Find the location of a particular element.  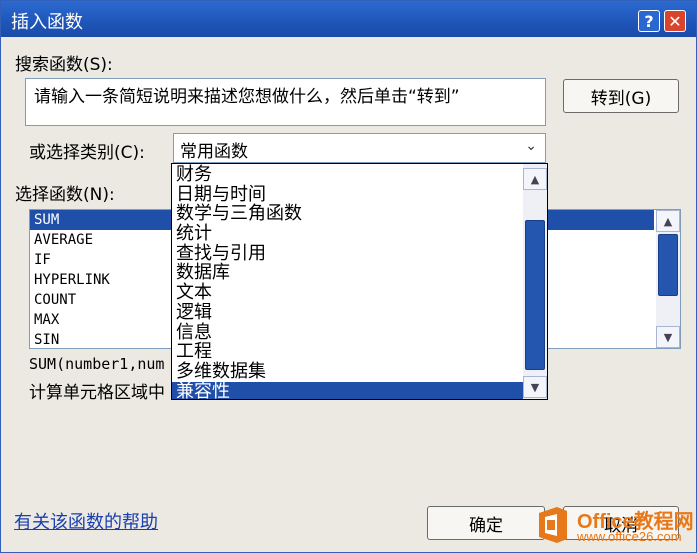

category-select: 常用函数 ⌄ is located at coordinates (359, 148).